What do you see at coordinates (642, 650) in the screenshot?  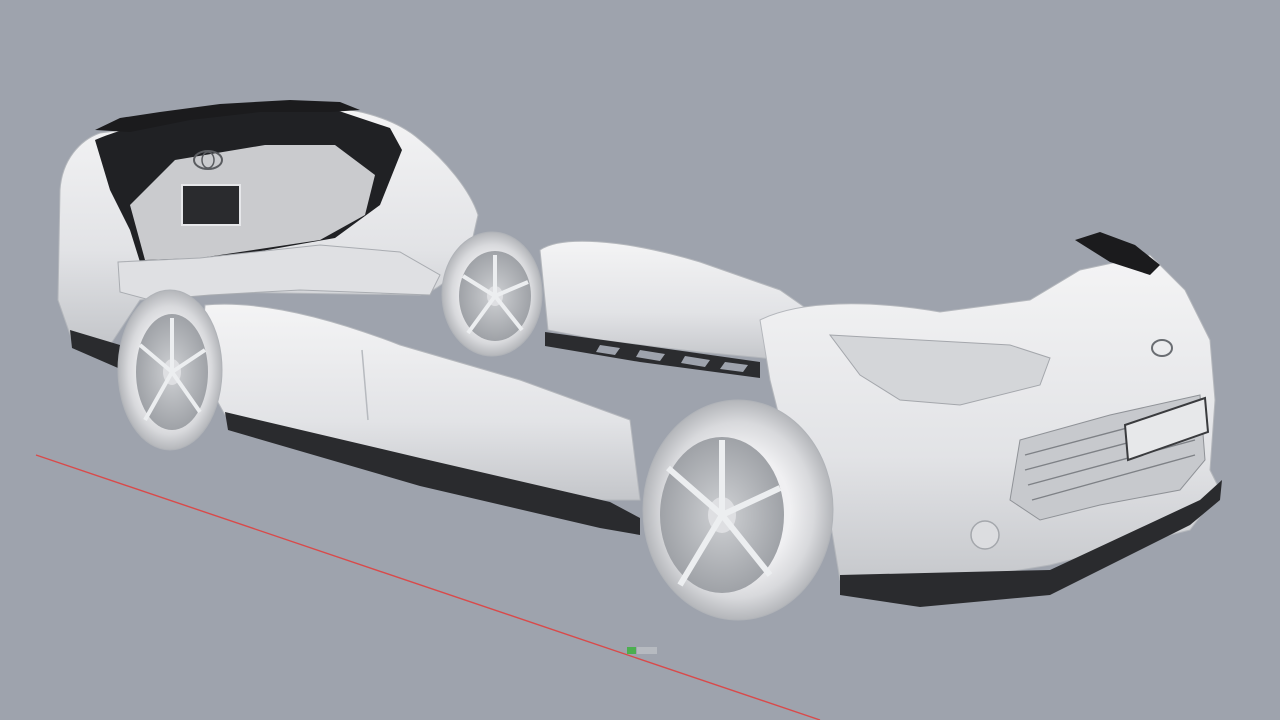 I see `world-origin-gizmo` at bounding box center [642, 650].